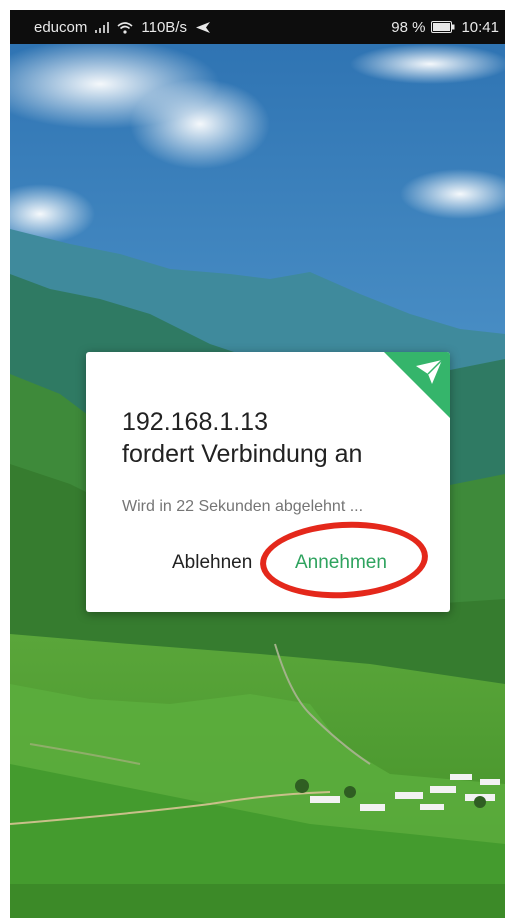  Describe the element at coordinates (341, 563) in the screenshot. I see `accept-button: Annehmen` at that location.